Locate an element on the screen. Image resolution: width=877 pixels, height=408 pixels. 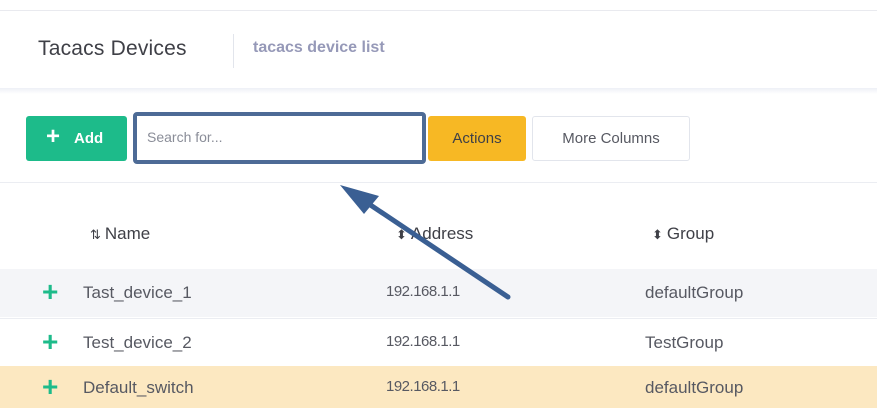
search-box is located at coordinates (279, 138).